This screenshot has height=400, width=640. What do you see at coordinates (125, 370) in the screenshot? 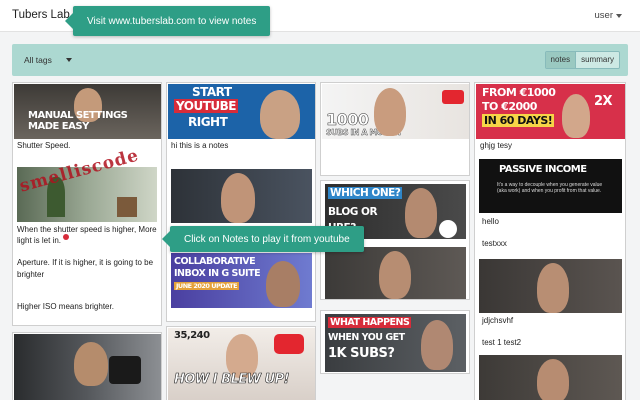
I see `camera-image` at bounding box center [125, 370].